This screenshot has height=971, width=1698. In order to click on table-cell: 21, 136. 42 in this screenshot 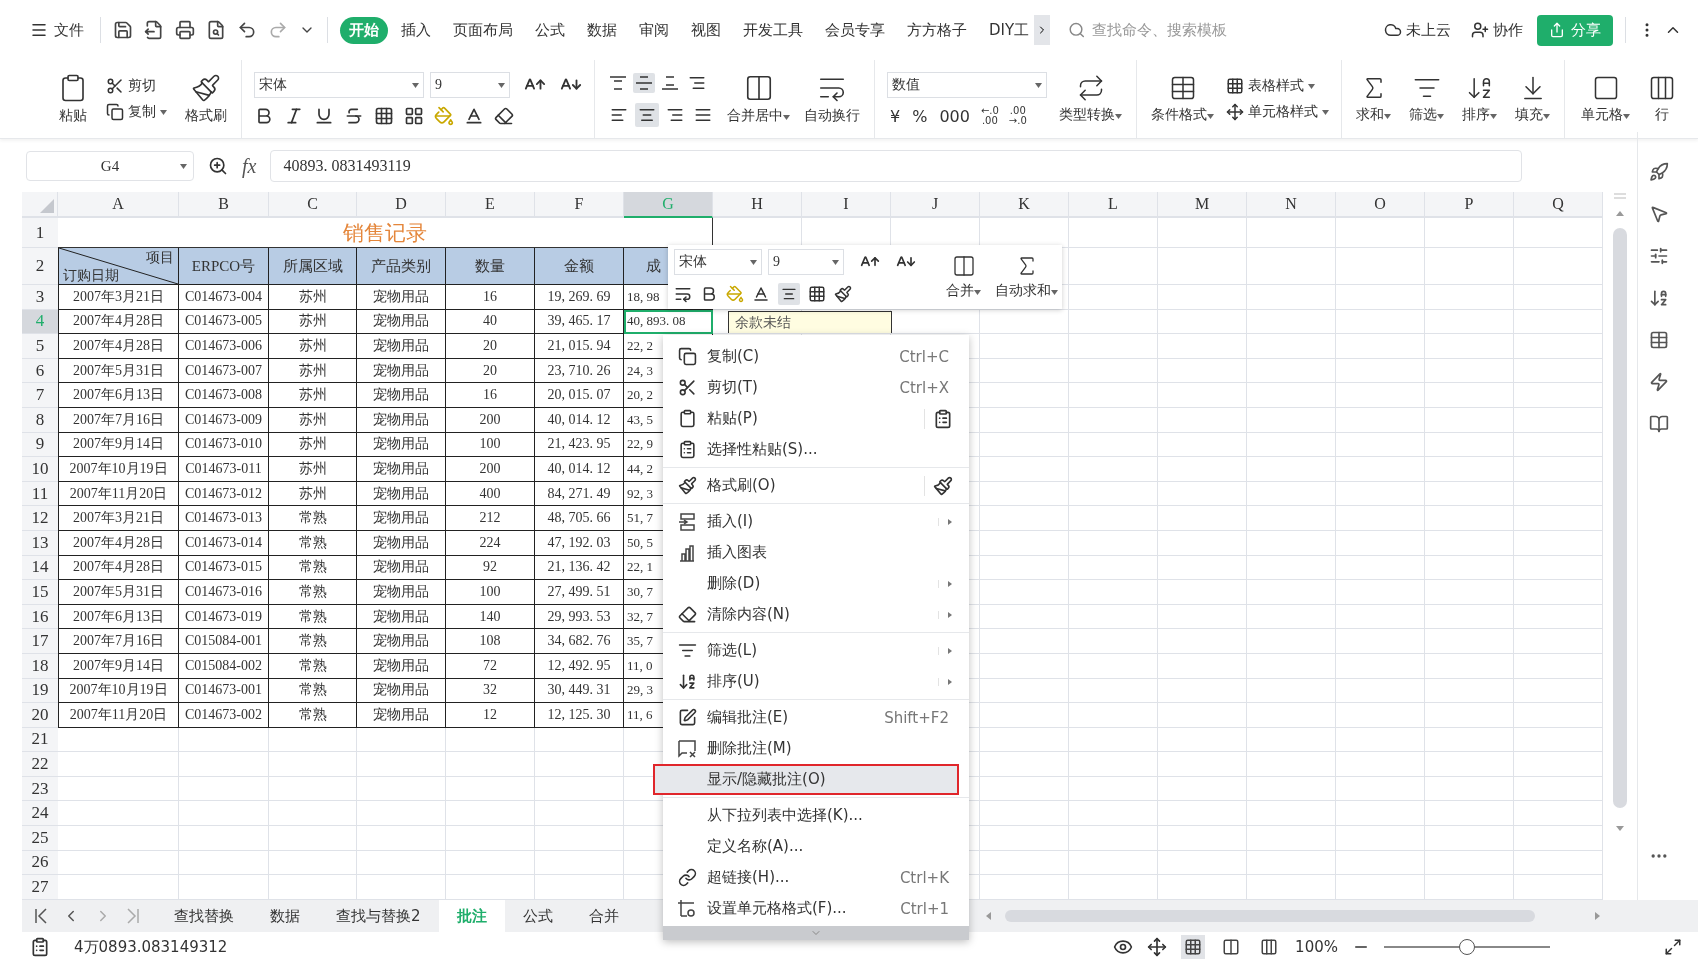, I will do `click(579, 568)`.